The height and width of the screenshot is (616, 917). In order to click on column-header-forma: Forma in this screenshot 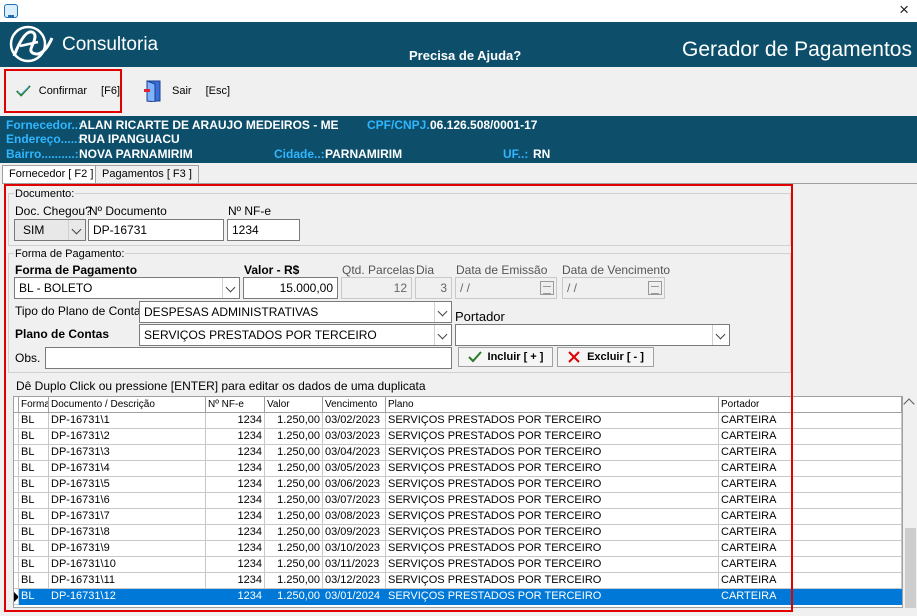, I will do `click(34, 405)`.